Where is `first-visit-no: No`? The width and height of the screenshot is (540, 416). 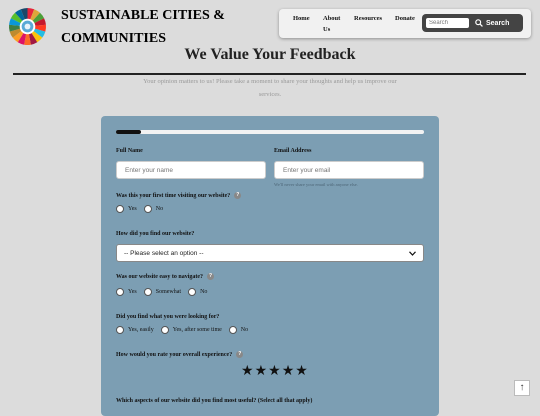 first-visit-no: No is located at coordinates (153, 209).